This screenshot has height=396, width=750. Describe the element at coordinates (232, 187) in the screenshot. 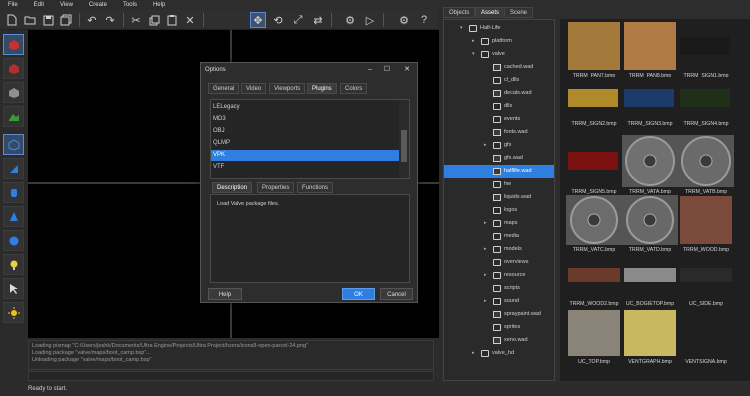

I see `subtab-description: Description` at that location.